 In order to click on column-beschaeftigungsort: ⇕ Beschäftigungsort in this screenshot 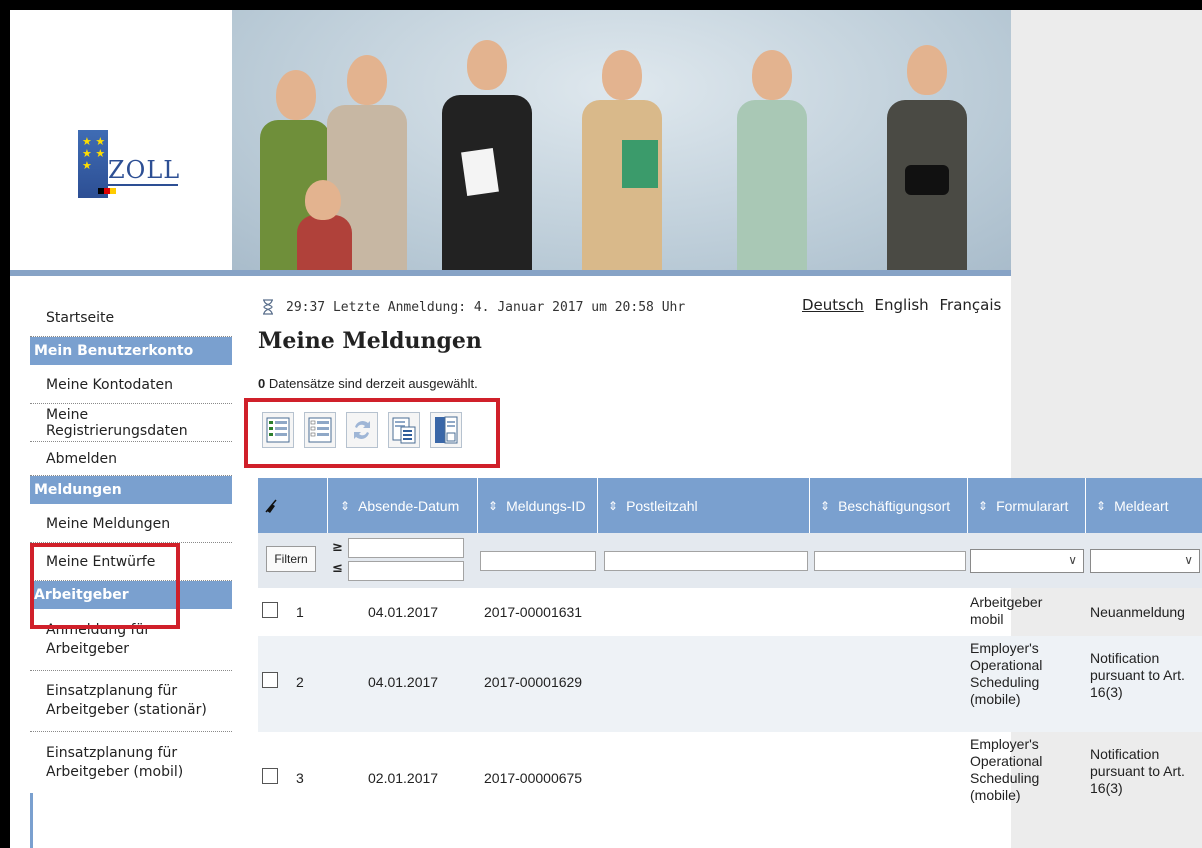, I will do `click(889, 505)`.